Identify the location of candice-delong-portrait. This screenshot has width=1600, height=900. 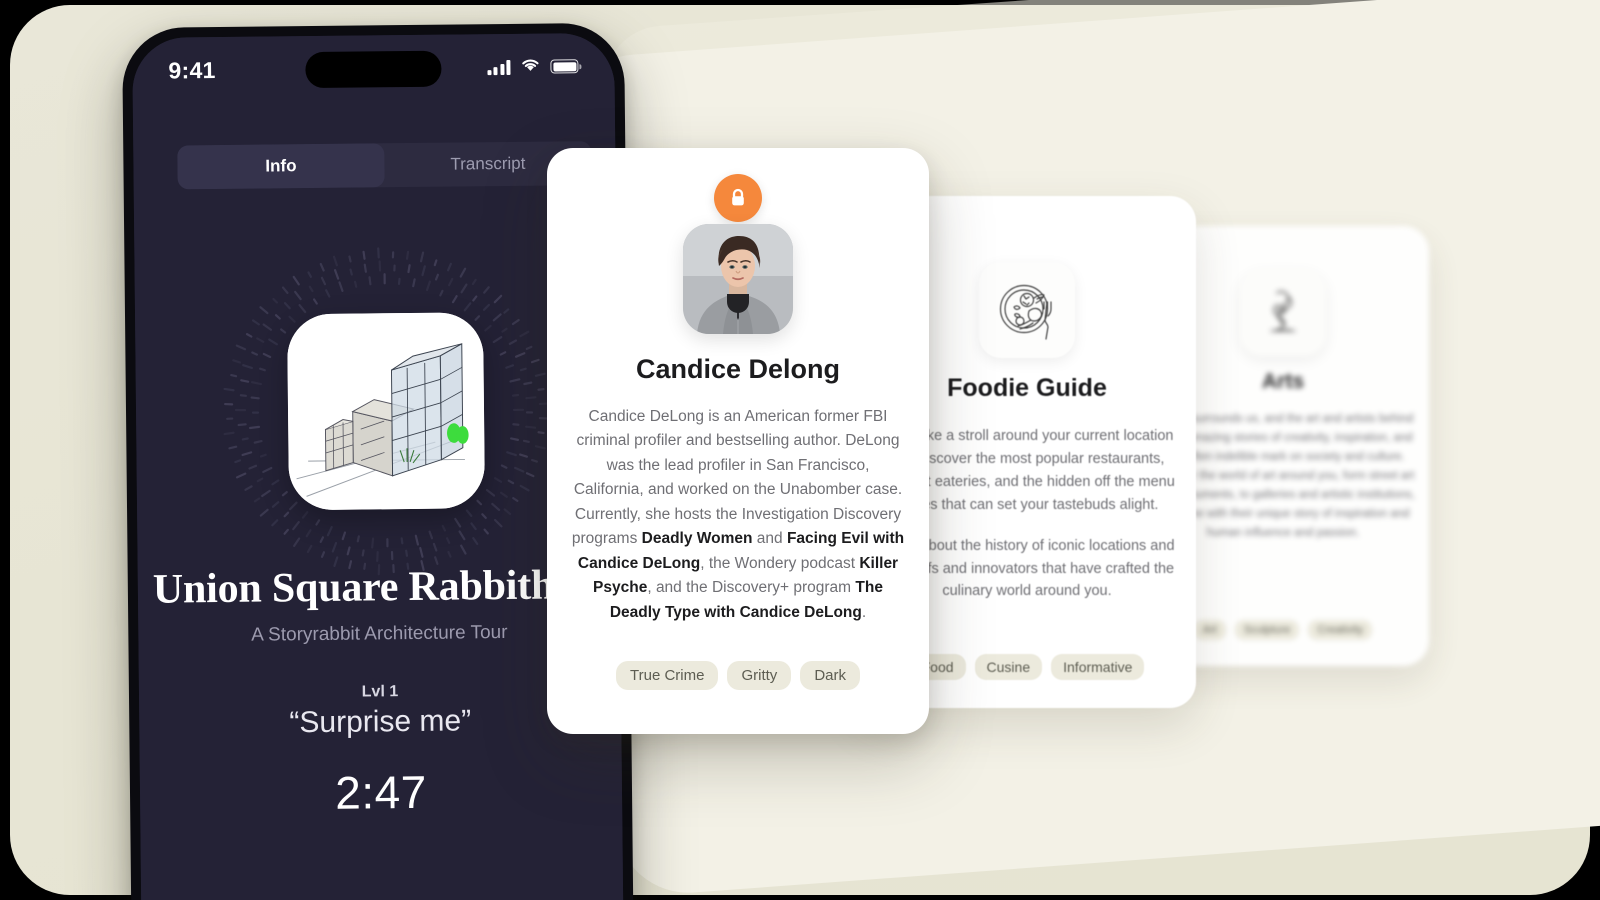
(738, 279).